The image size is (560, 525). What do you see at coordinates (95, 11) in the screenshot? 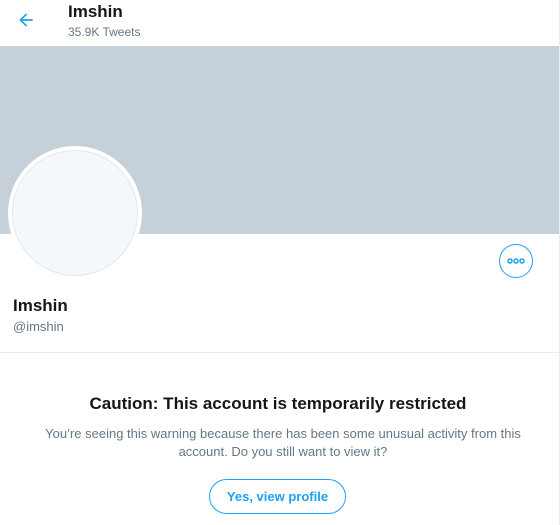
I see `header-title: Imshin` at bounding box center [95, 11].